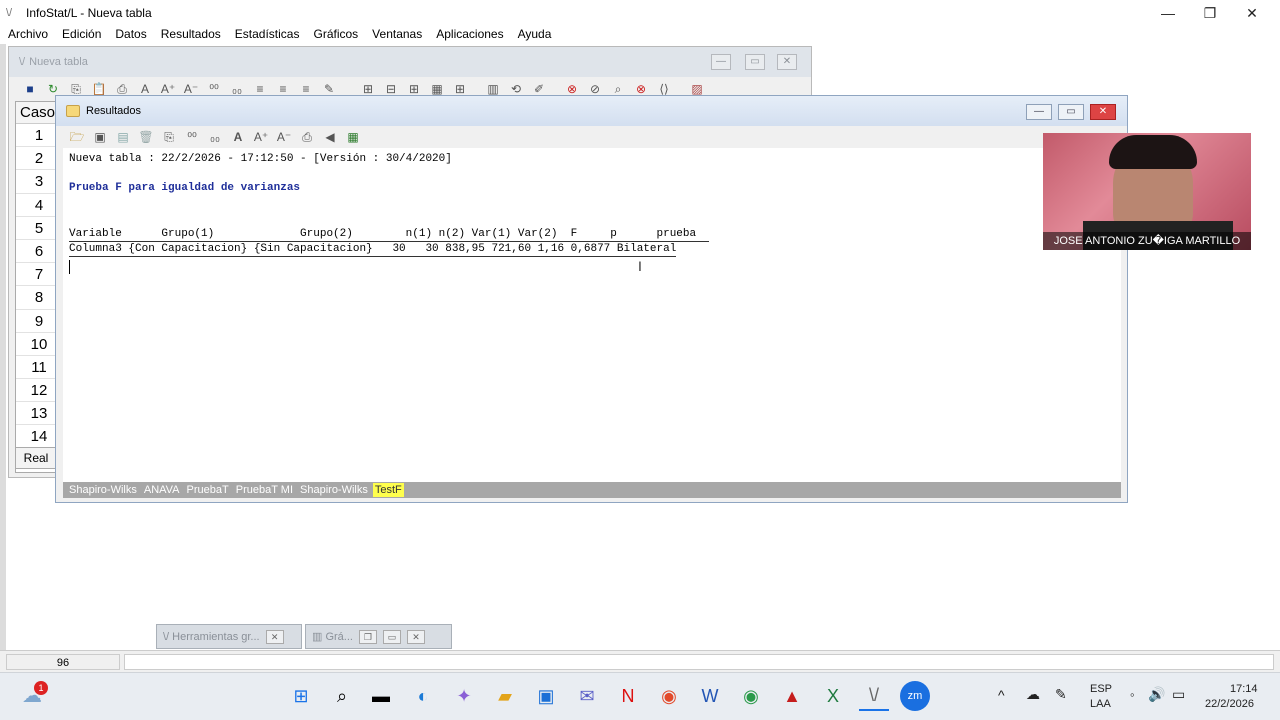 This screenshot has width=1280, height=720. What do you see at coordinates (162, 490) in the screenshot?
I see `results-tab: ANAVA` at bounding box center [162, 490].